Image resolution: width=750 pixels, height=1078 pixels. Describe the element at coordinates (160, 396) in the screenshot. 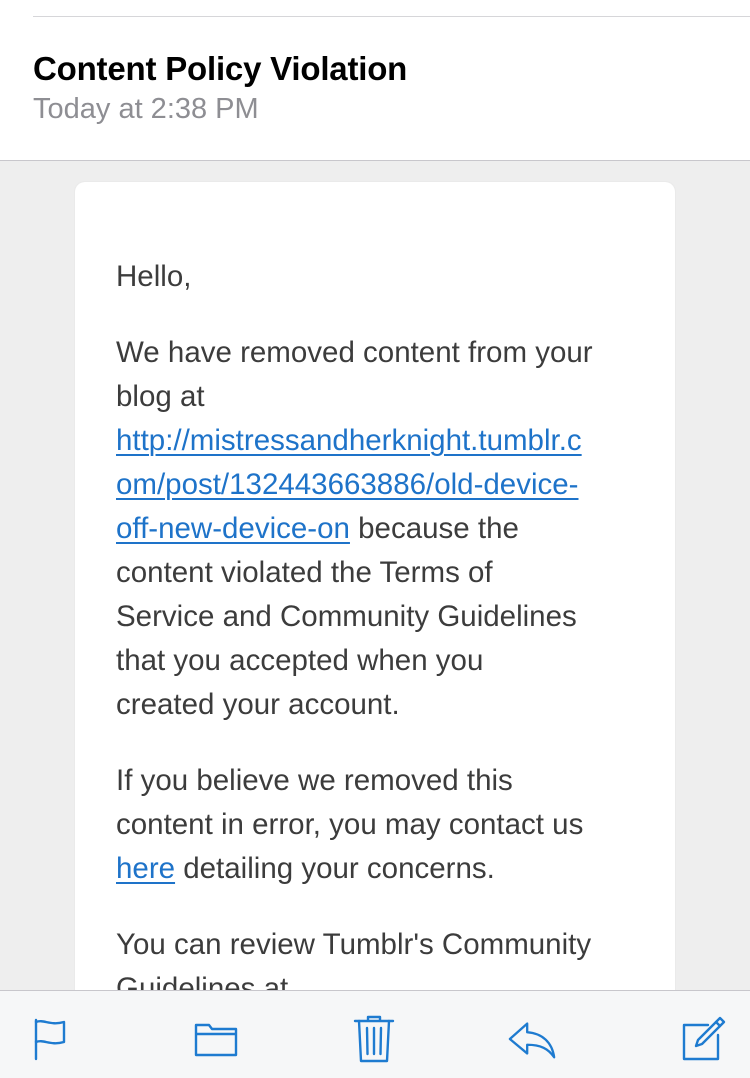

I see `body-line: blog at` at that location.